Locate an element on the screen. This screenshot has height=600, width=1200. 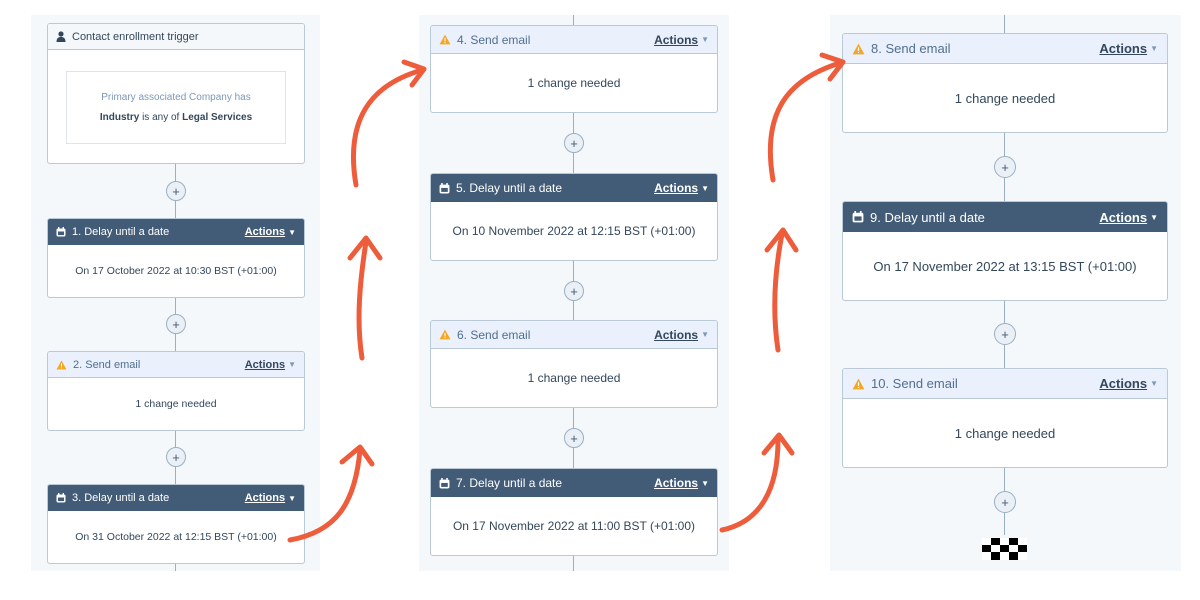
step-card-6: 6. Send email Actions ▼ 1 change needed is located at coordinates (574, 364).